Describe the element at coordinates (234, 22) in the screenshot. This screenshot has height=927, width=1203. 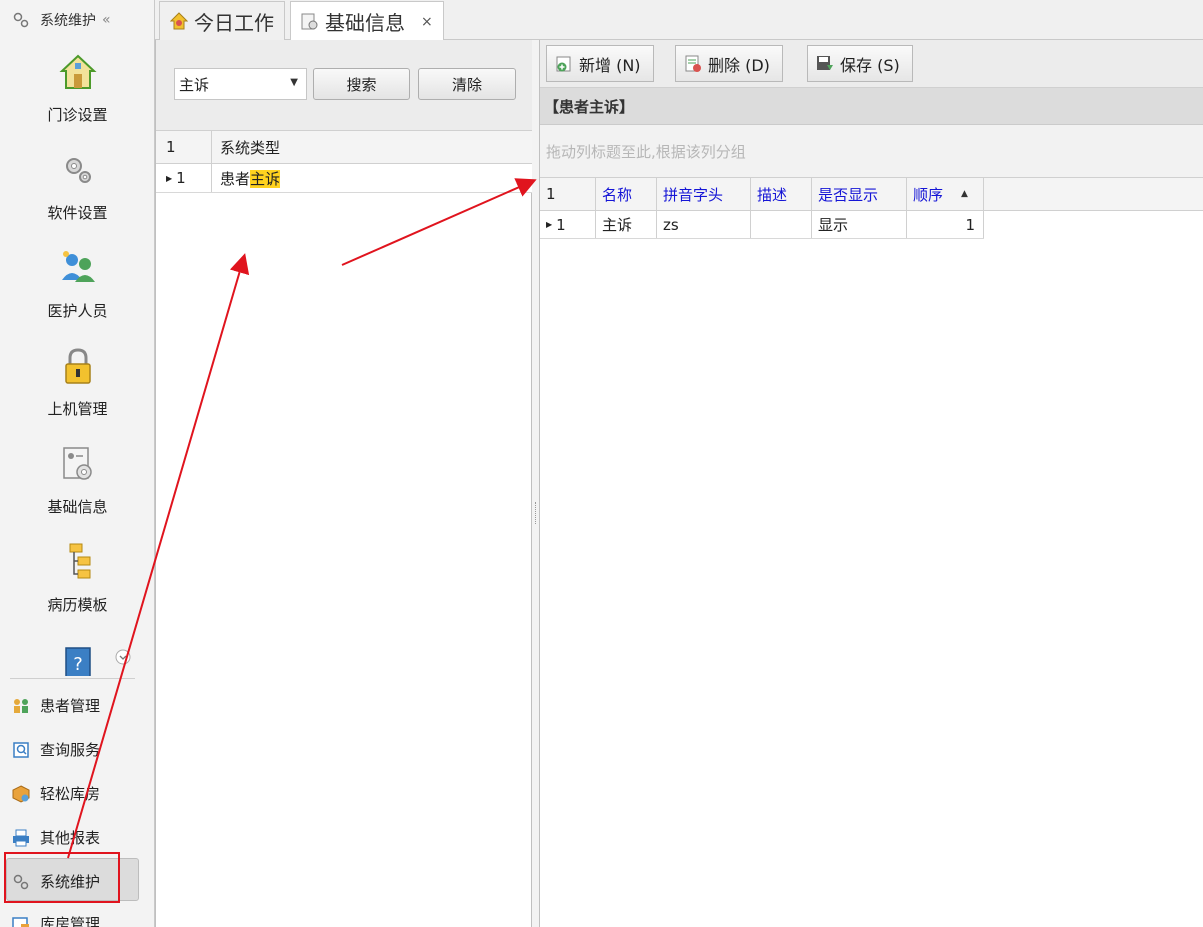
I see `tab-label: 今日工作` at that location.